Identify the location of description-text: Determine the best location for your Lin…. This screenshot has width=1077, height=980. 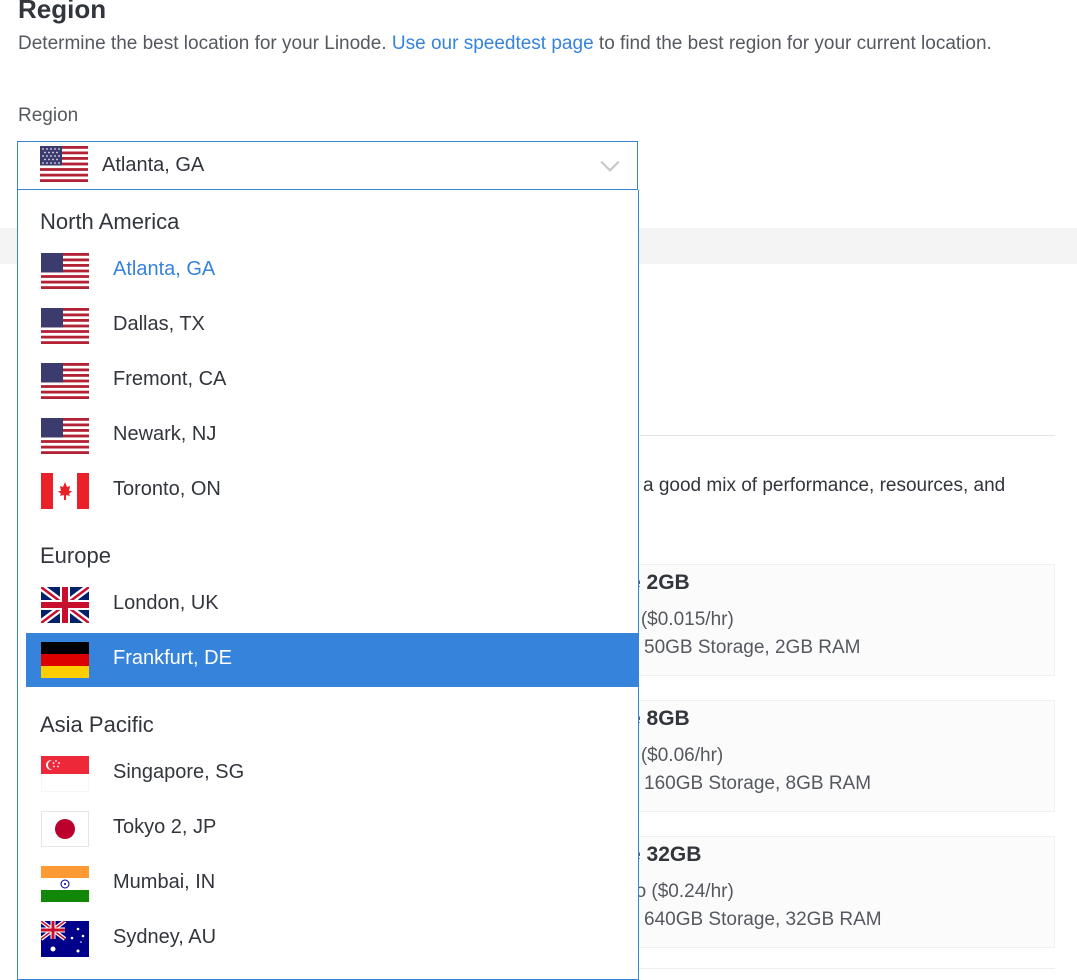
(202, 43).